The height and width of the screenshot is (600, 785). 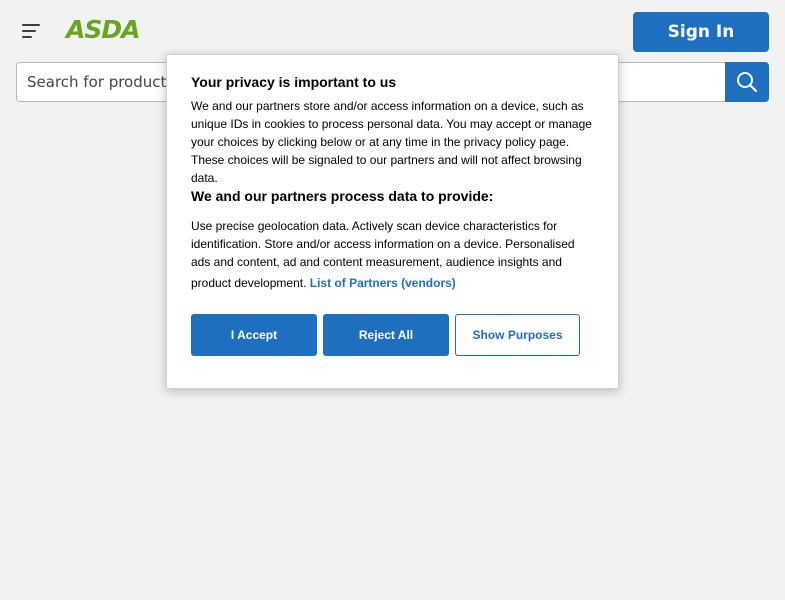 I want to click on reject-all-button: Reject All, so click(x=386, y=335).